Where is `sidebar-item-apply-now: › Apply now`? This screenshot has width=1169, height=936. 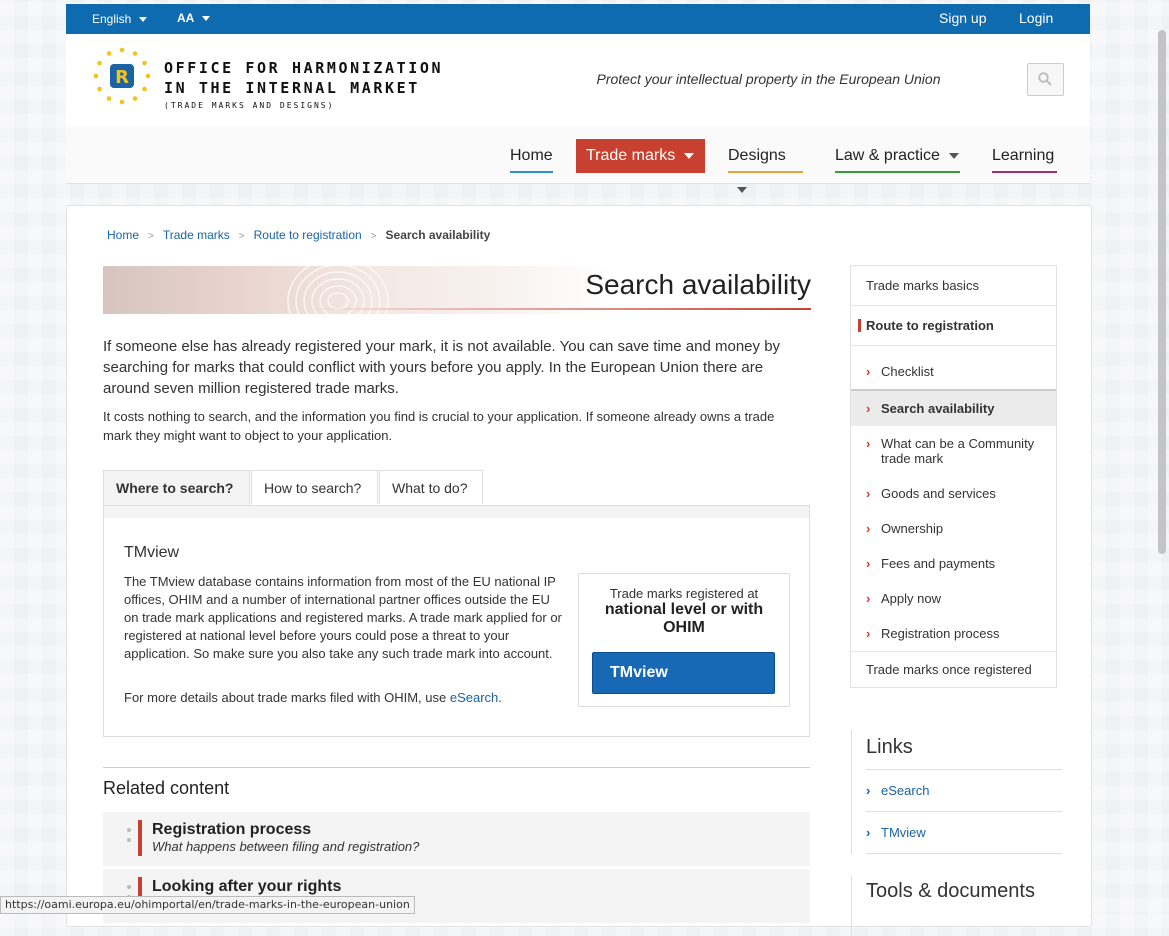
sidebar-item-apply-now: › Apply now is located at coordinates (953, 598).